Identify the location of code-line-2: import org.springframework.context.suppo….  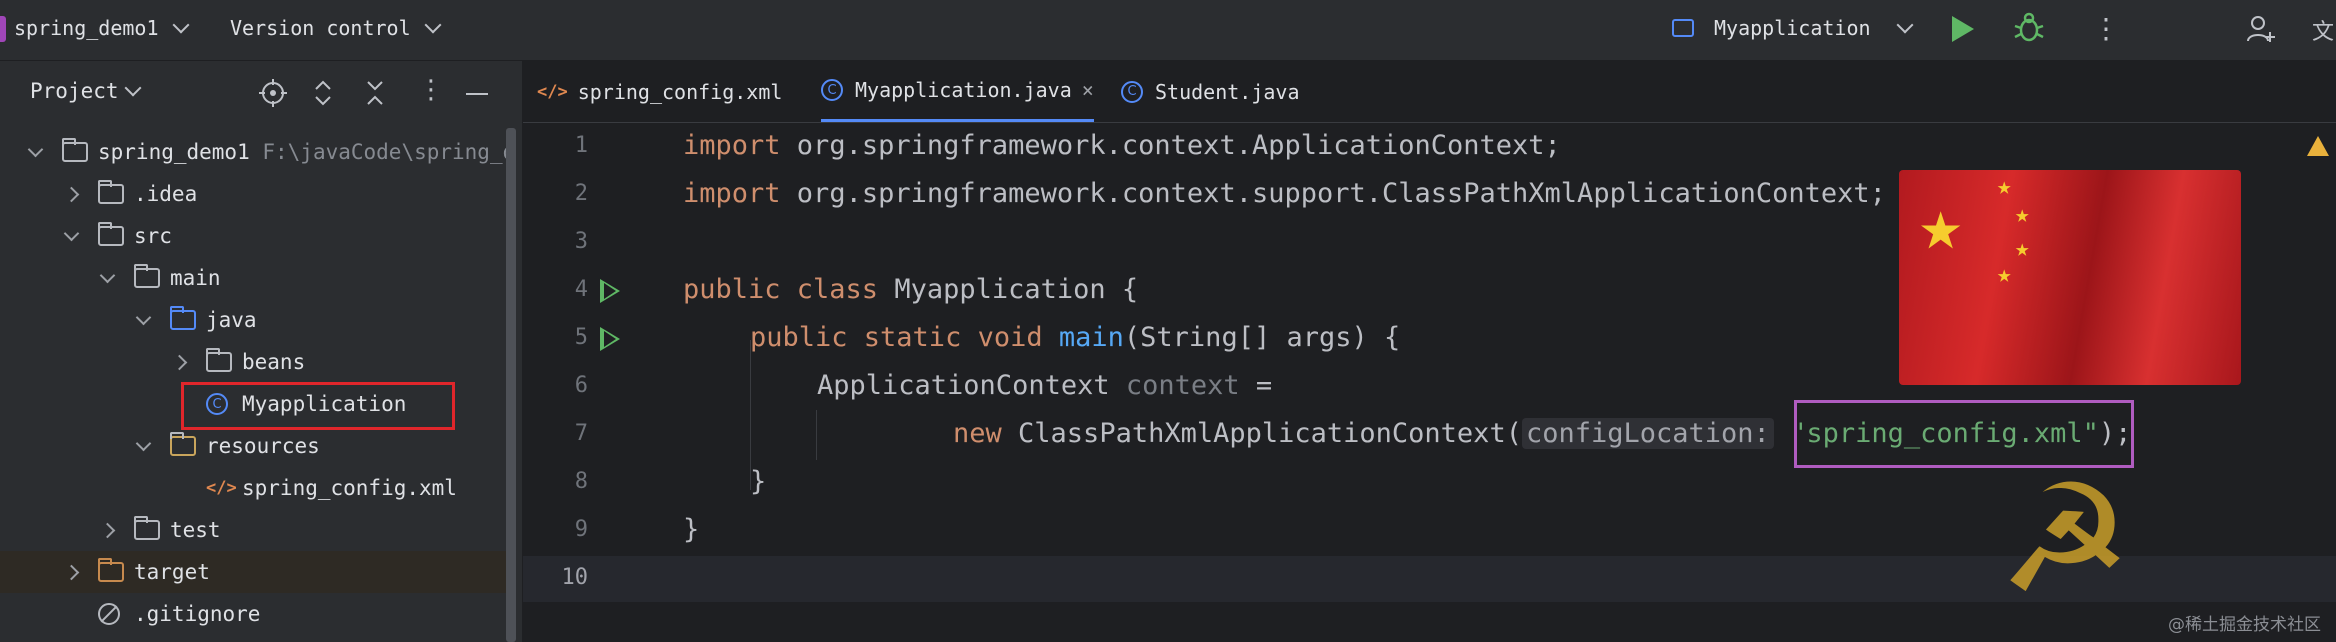
(1284, 193).